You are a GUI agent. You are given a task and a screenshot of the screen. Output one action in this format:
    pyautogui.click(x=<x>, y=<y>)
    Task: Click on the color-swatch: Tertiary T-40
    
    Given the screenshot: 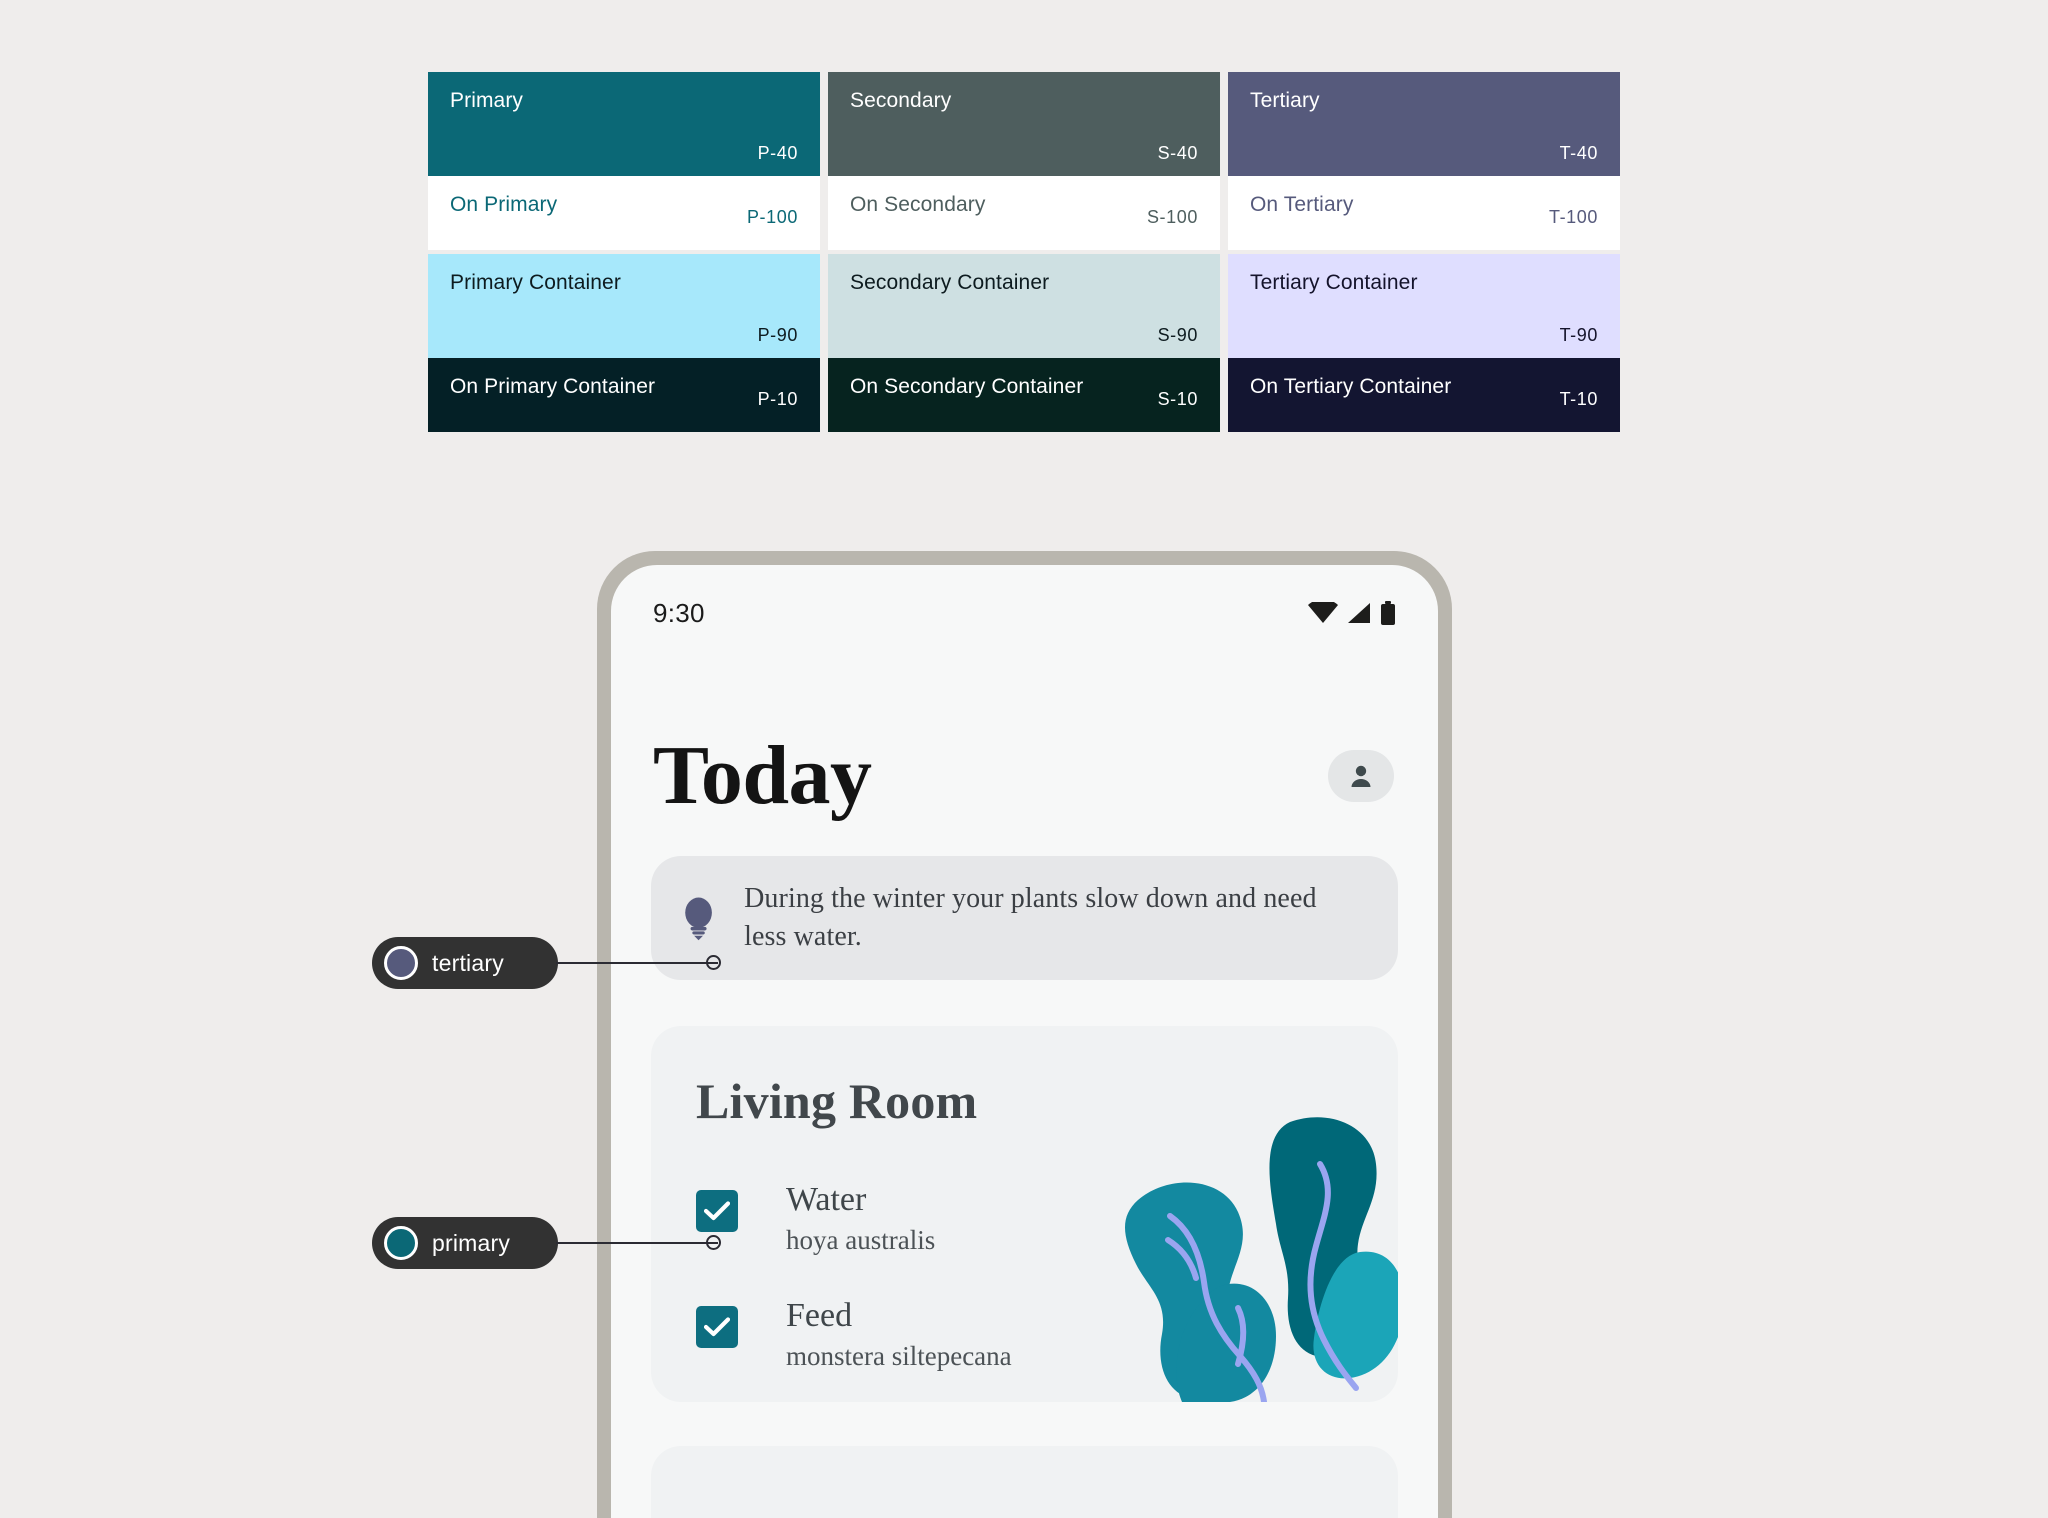 What is the action you would take?
    pyautogui.click(x=1424, y=124)
    